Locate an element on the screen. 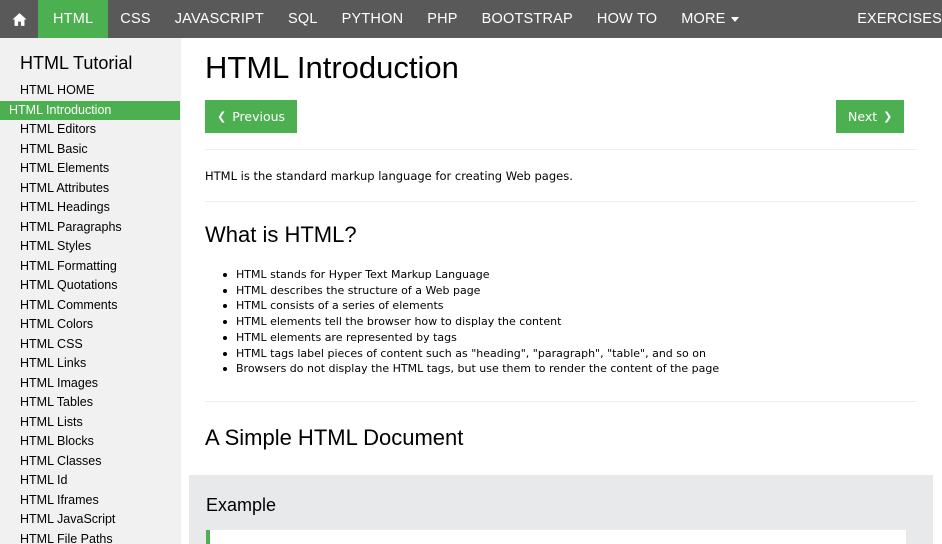 Image resolution: width=942 pixels, height=544 pixels. caret-down-icon is located at coordinates (734, 19).